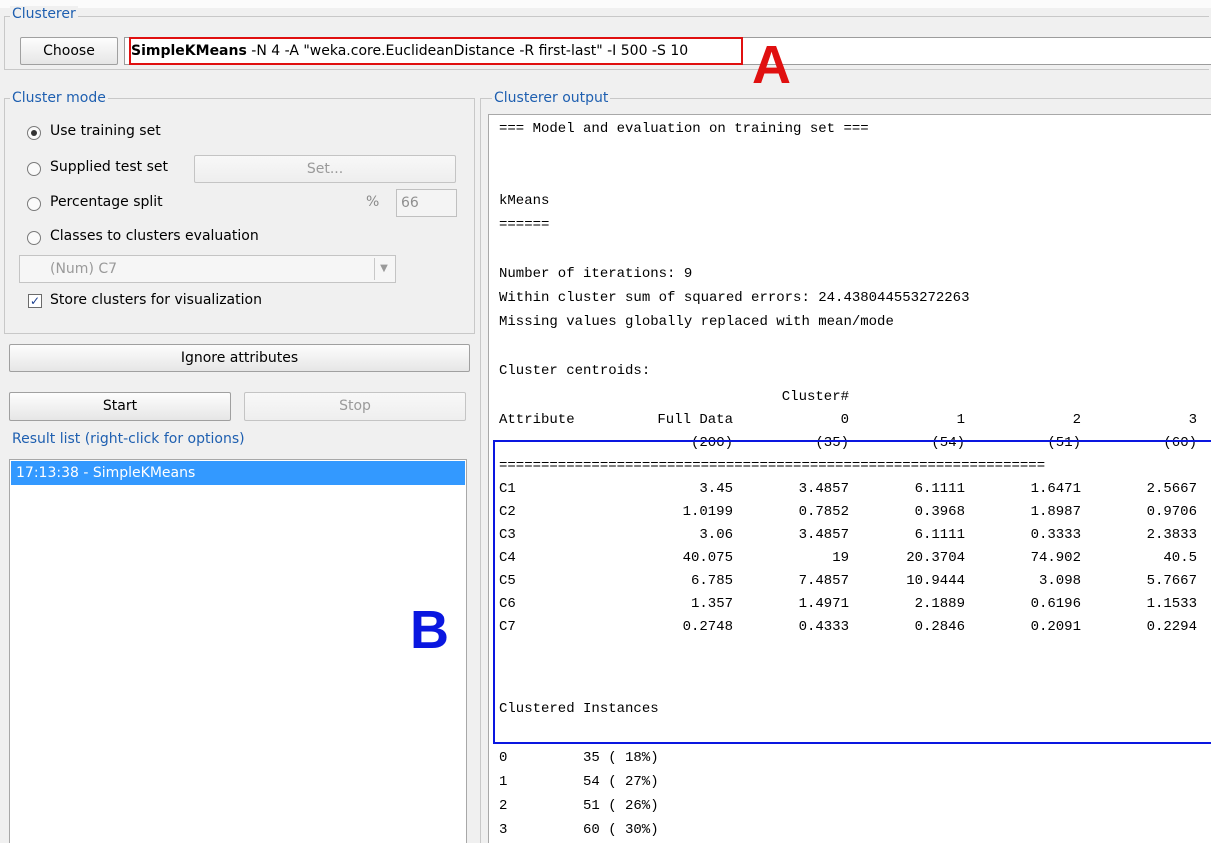 The image size is (1211, 843). What do you see at coordinates (503, 830) in the screenshot?
I see `cluster-id: 3` at bounding box center [503, 830].